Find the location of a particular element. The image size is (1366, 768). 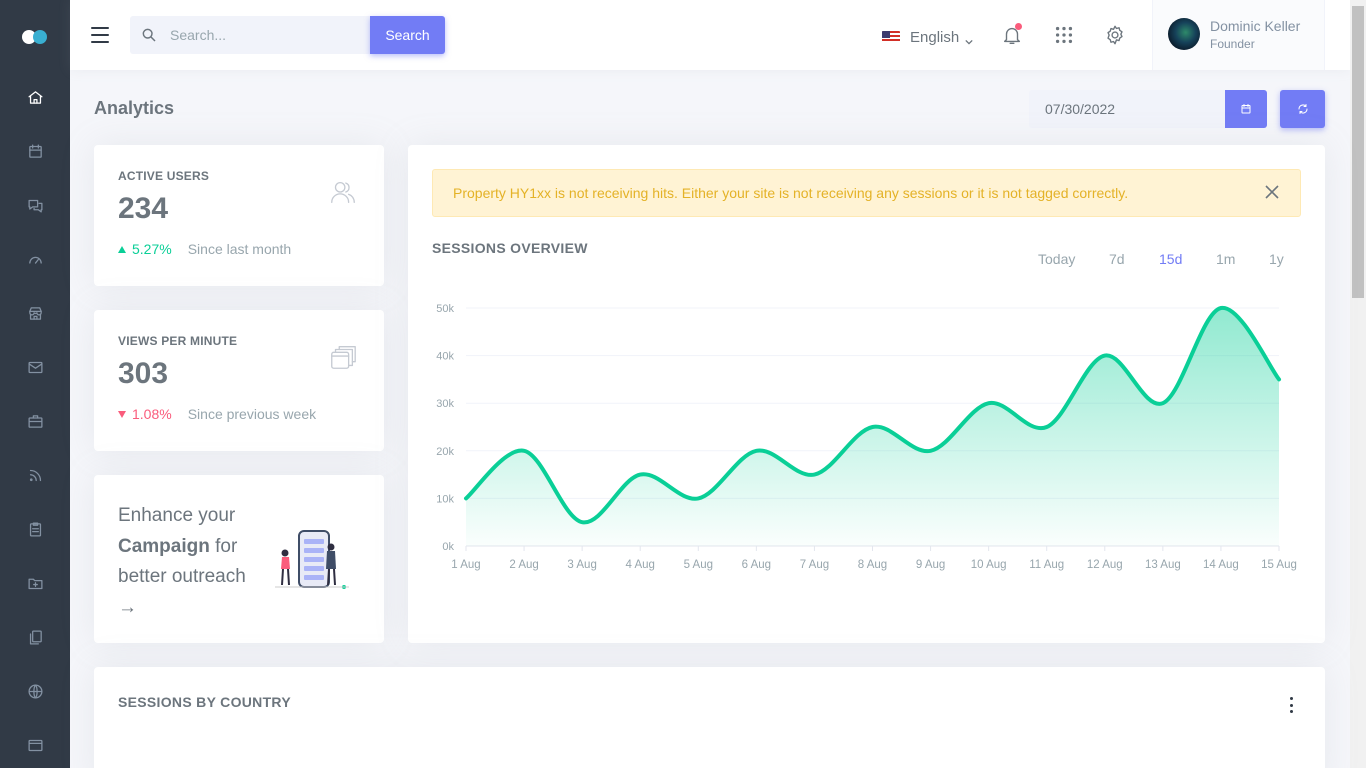

calendar-icon is located at coordinates (35, 151).